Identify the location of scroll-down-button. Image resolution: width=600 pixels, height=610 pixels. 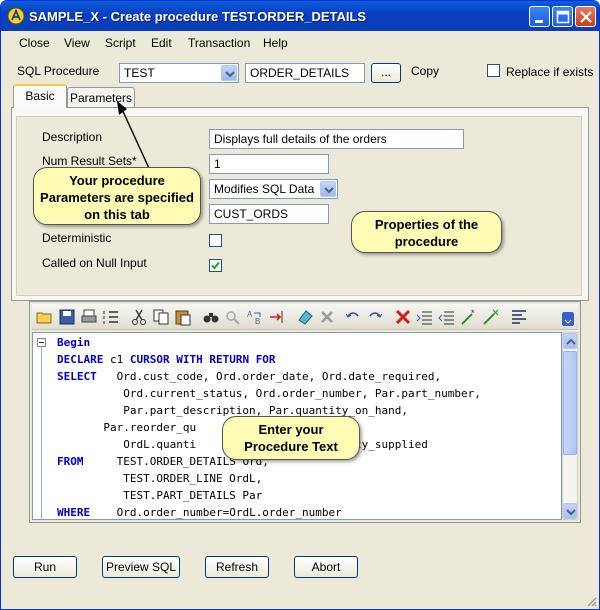
(570, 511).